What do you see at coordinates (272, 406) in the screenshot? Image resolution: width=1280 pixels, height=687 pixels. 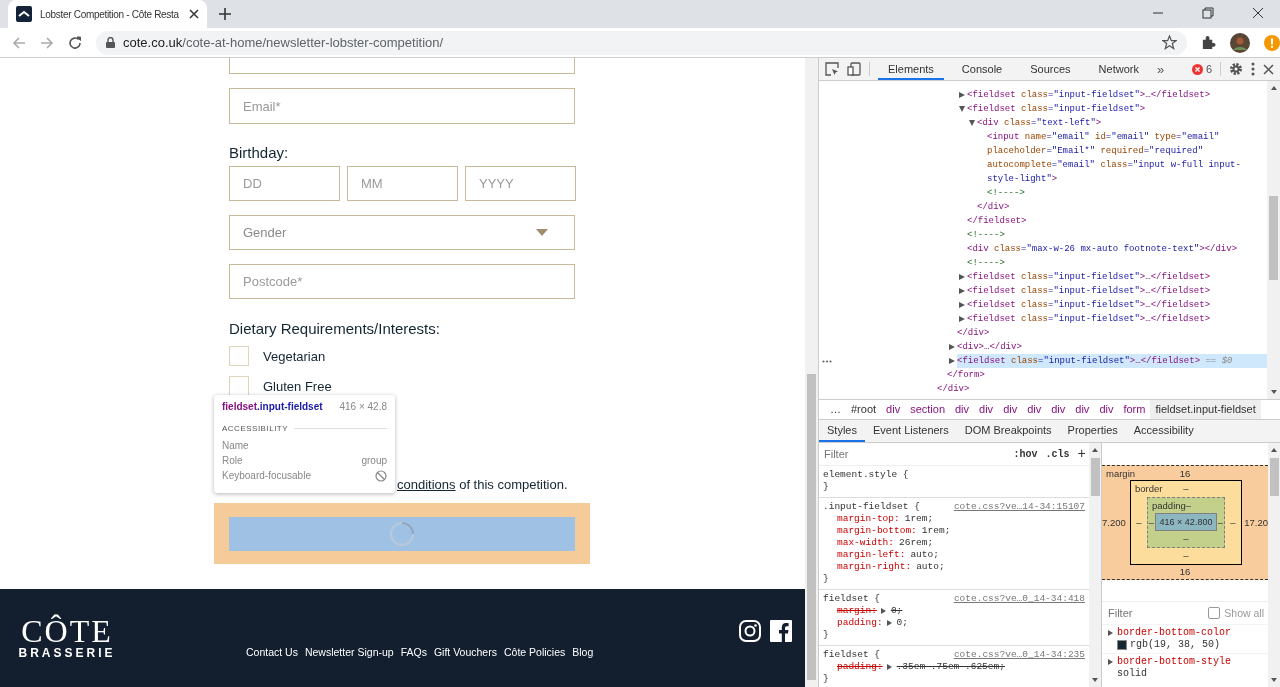 I see `element-selector: fieldset.input-fieldset` at bounding box center [272, 406].